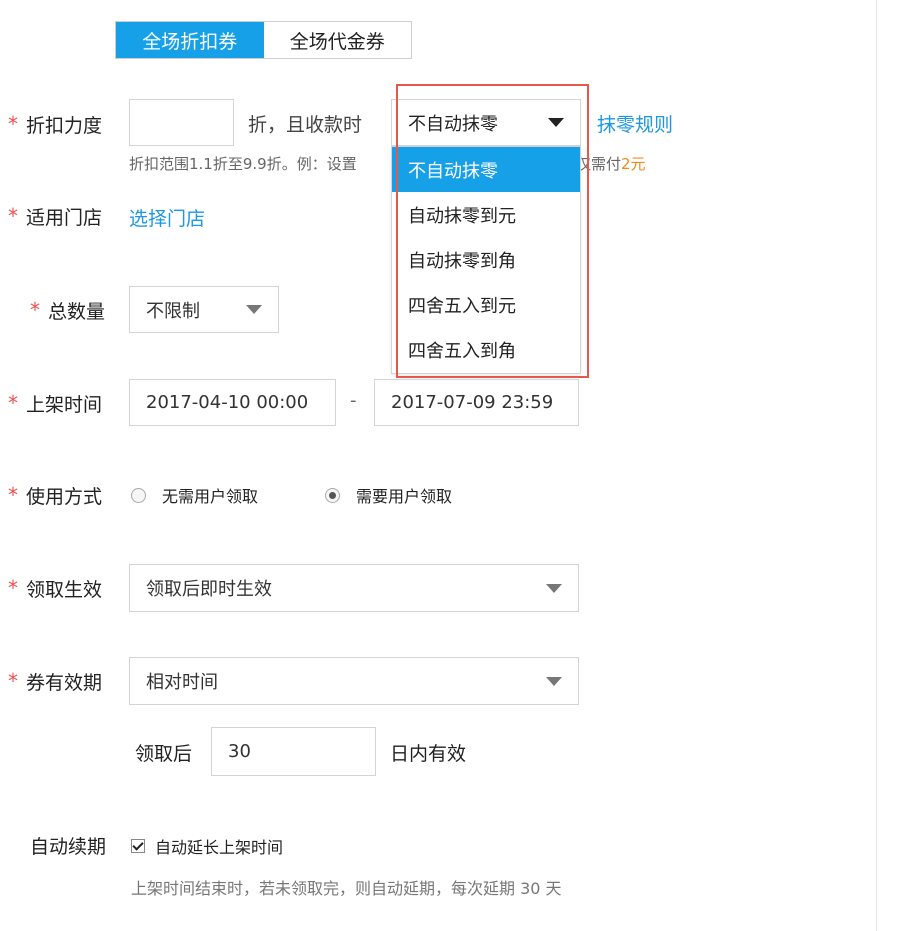 Image resolution: width=900 pixels, height=931 pixels. I want to click on listing-start-input: 2017-04-10 00:00, so click(232, 402).